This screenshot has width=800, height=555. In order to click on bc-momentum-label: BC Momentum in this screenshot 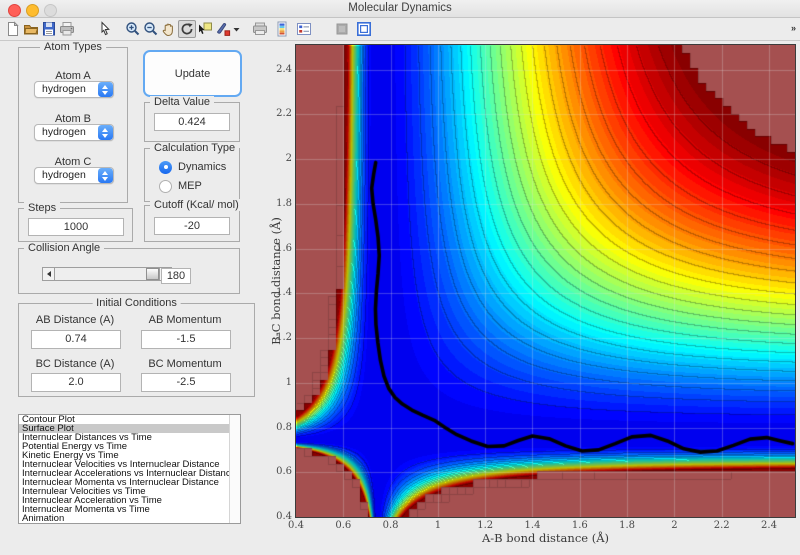, I will do `click(185, 364)`.